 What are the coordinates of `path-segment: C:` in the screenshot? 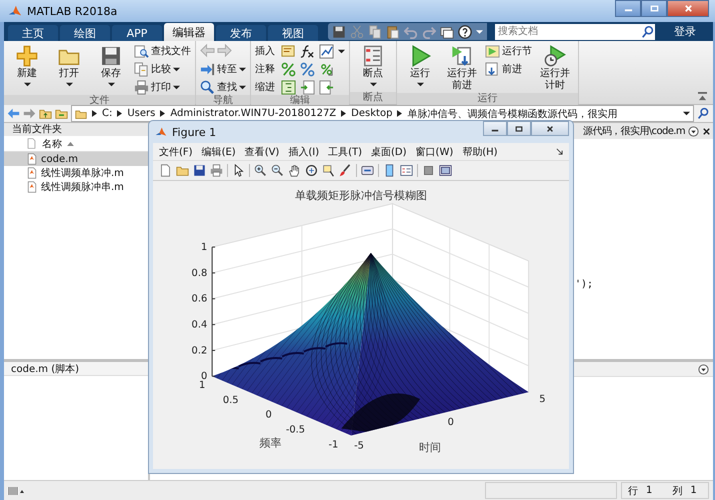 It's located at (107, 113).